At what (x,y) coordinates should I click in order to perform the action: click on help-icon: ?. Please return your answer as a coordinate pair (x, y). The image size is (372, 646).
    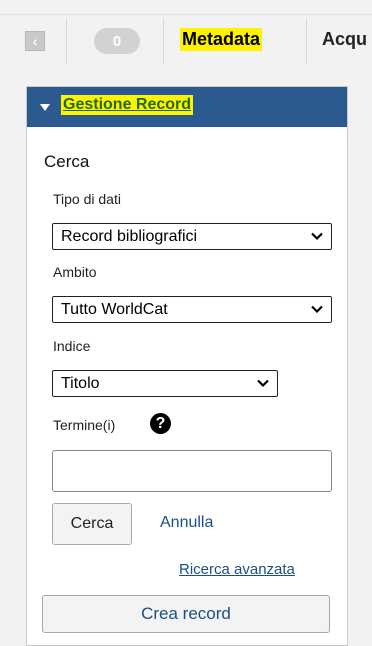
    Looking at the image, I should click on (160, 423).